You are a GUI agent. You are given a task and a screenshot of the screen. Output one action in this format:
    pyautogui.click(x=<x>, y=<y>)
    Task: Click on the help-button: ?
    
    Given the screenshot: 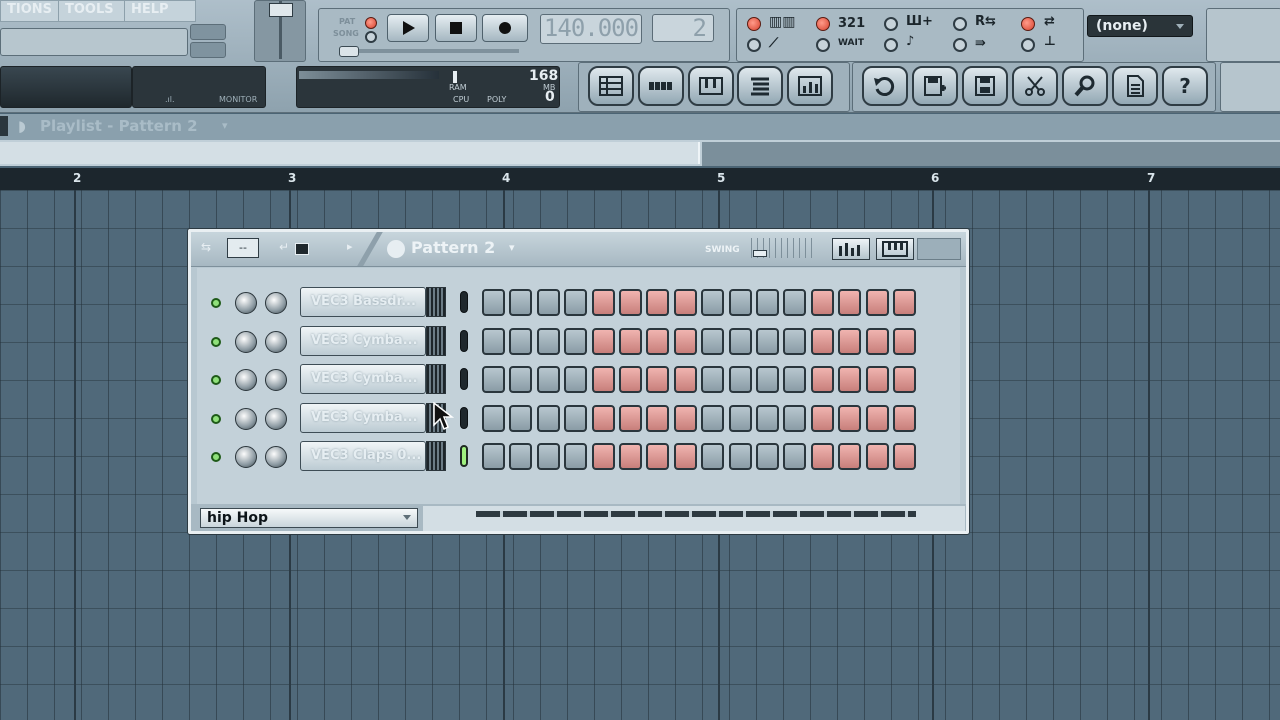 What is the action you would take?
    pyautogui.click(x=1185, y=86)
    